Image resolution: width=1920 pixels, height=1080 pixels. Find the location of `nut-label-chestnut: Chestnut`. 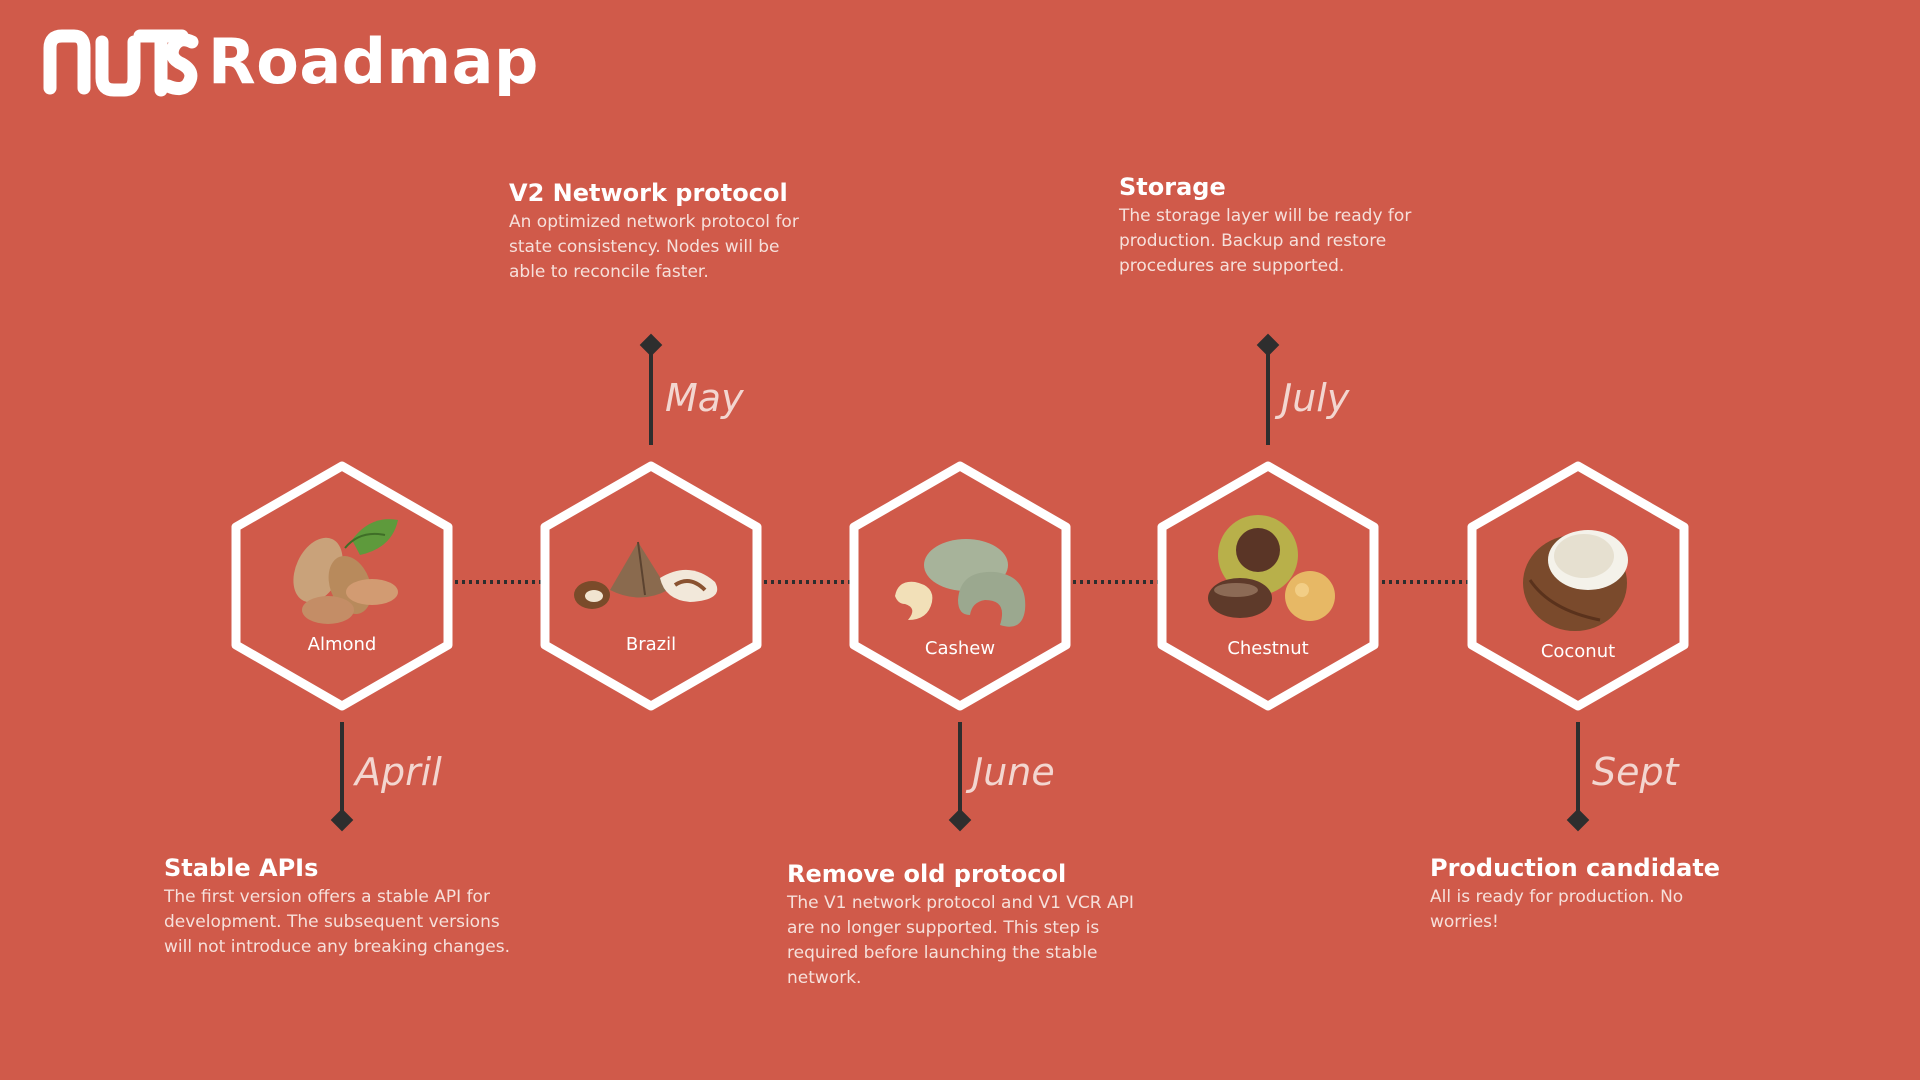

nut-label-chestnut: Chestnut is located at coordinates (1268, 648).